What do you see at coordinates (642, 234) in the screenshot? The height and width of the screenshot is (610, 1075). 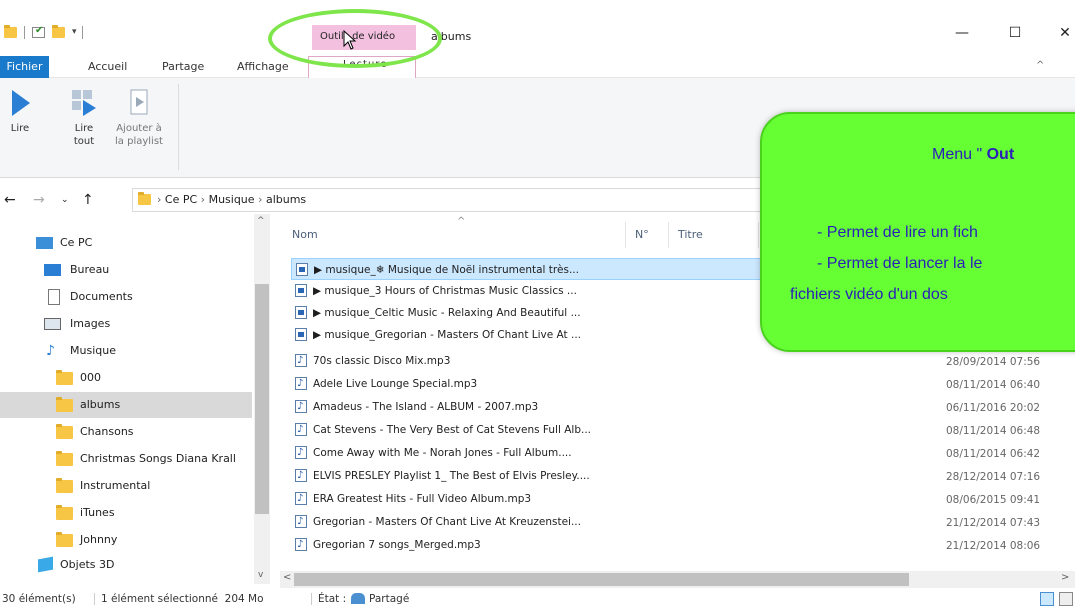 I see `column-header-numero: N°` at bounding box center [642, 234].